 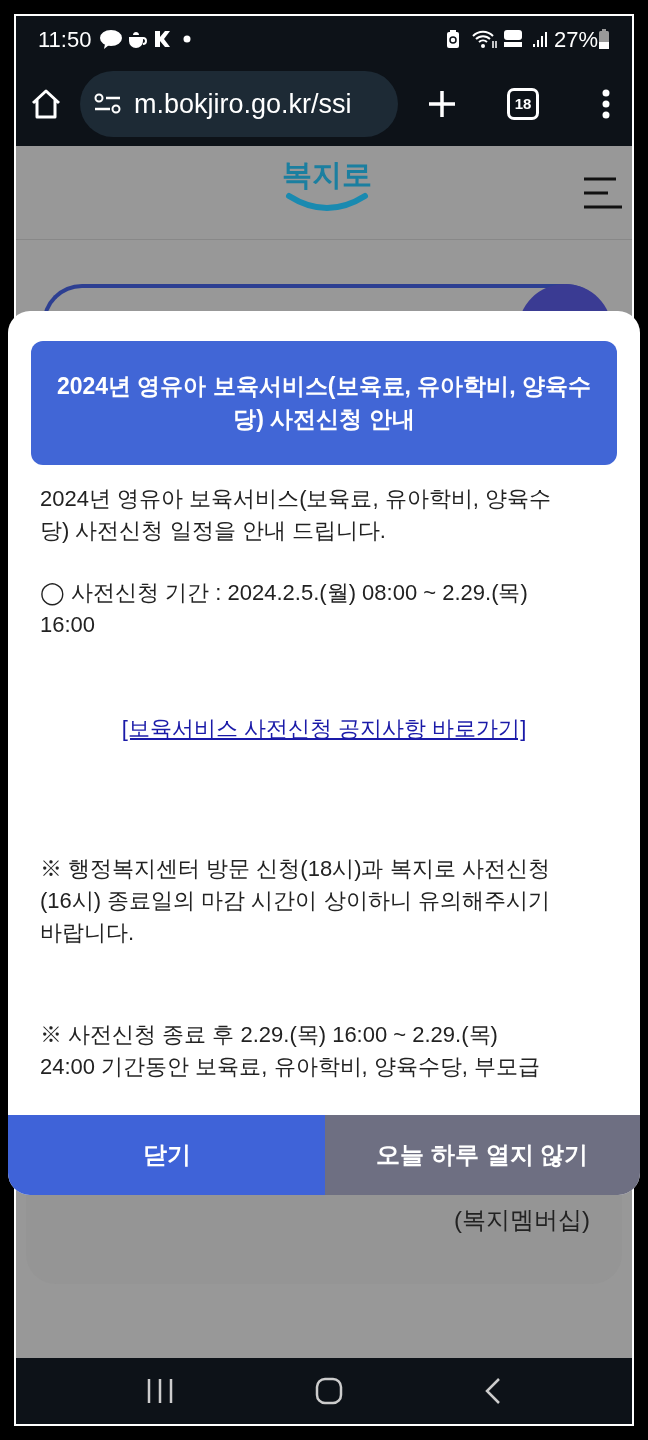 I want to click on notice-paragraph: 2024년 영유아 보육서비스(보육료, 유아학비, 양육수 당) 사전신청 일정을 안내 드립니다., so click(x=296, y=515).